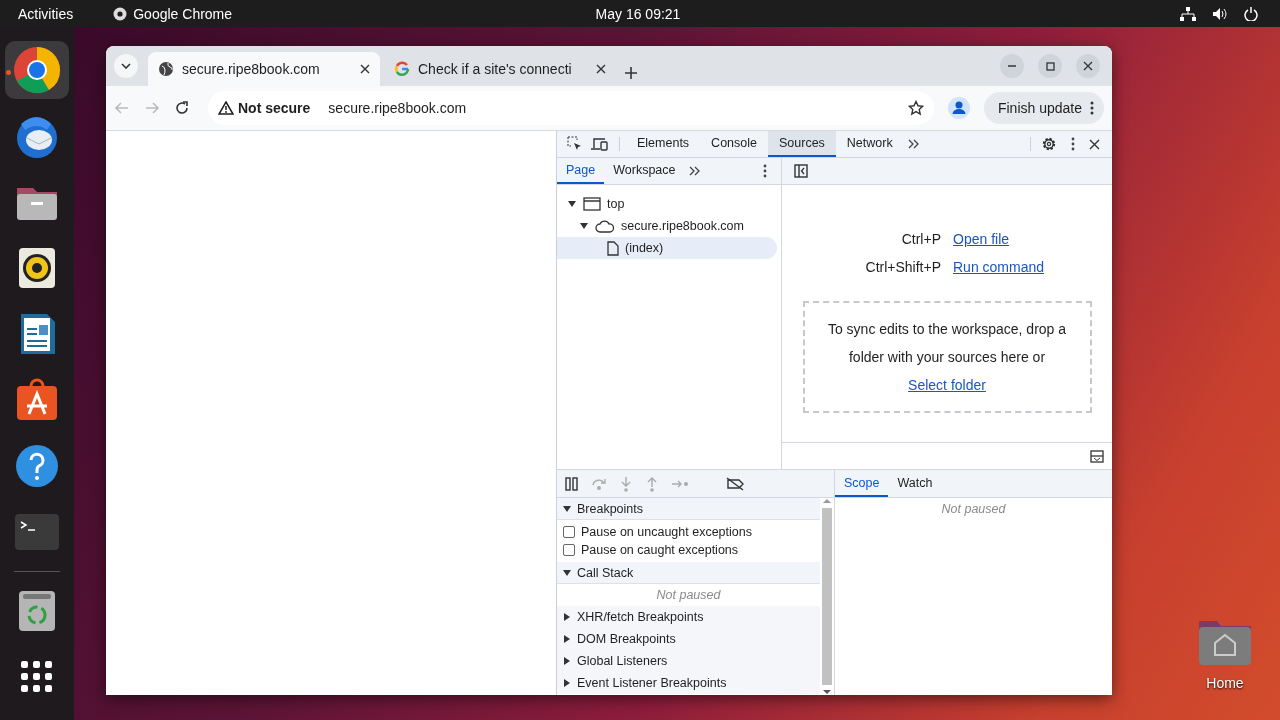  What do you see at coordinates (571, 108) in the screenshot?
I see `address-bar: Not secure secure.ripe8book.com` at bounding box center [571, 108].